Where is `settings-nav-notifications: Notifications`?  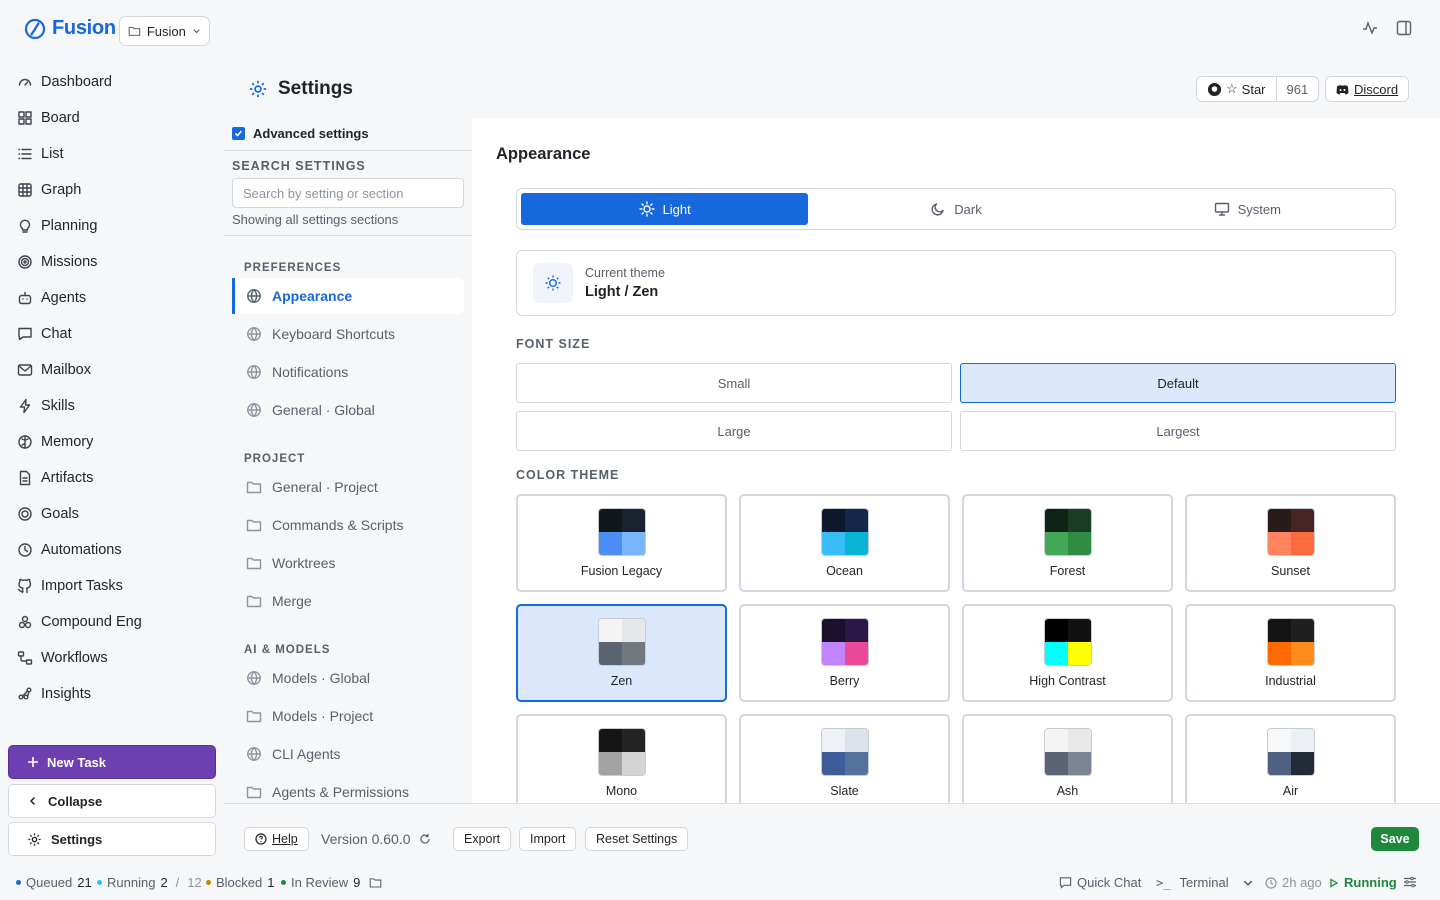
settings-nav-notifications: Notifications is located at coordinates (348, 372).